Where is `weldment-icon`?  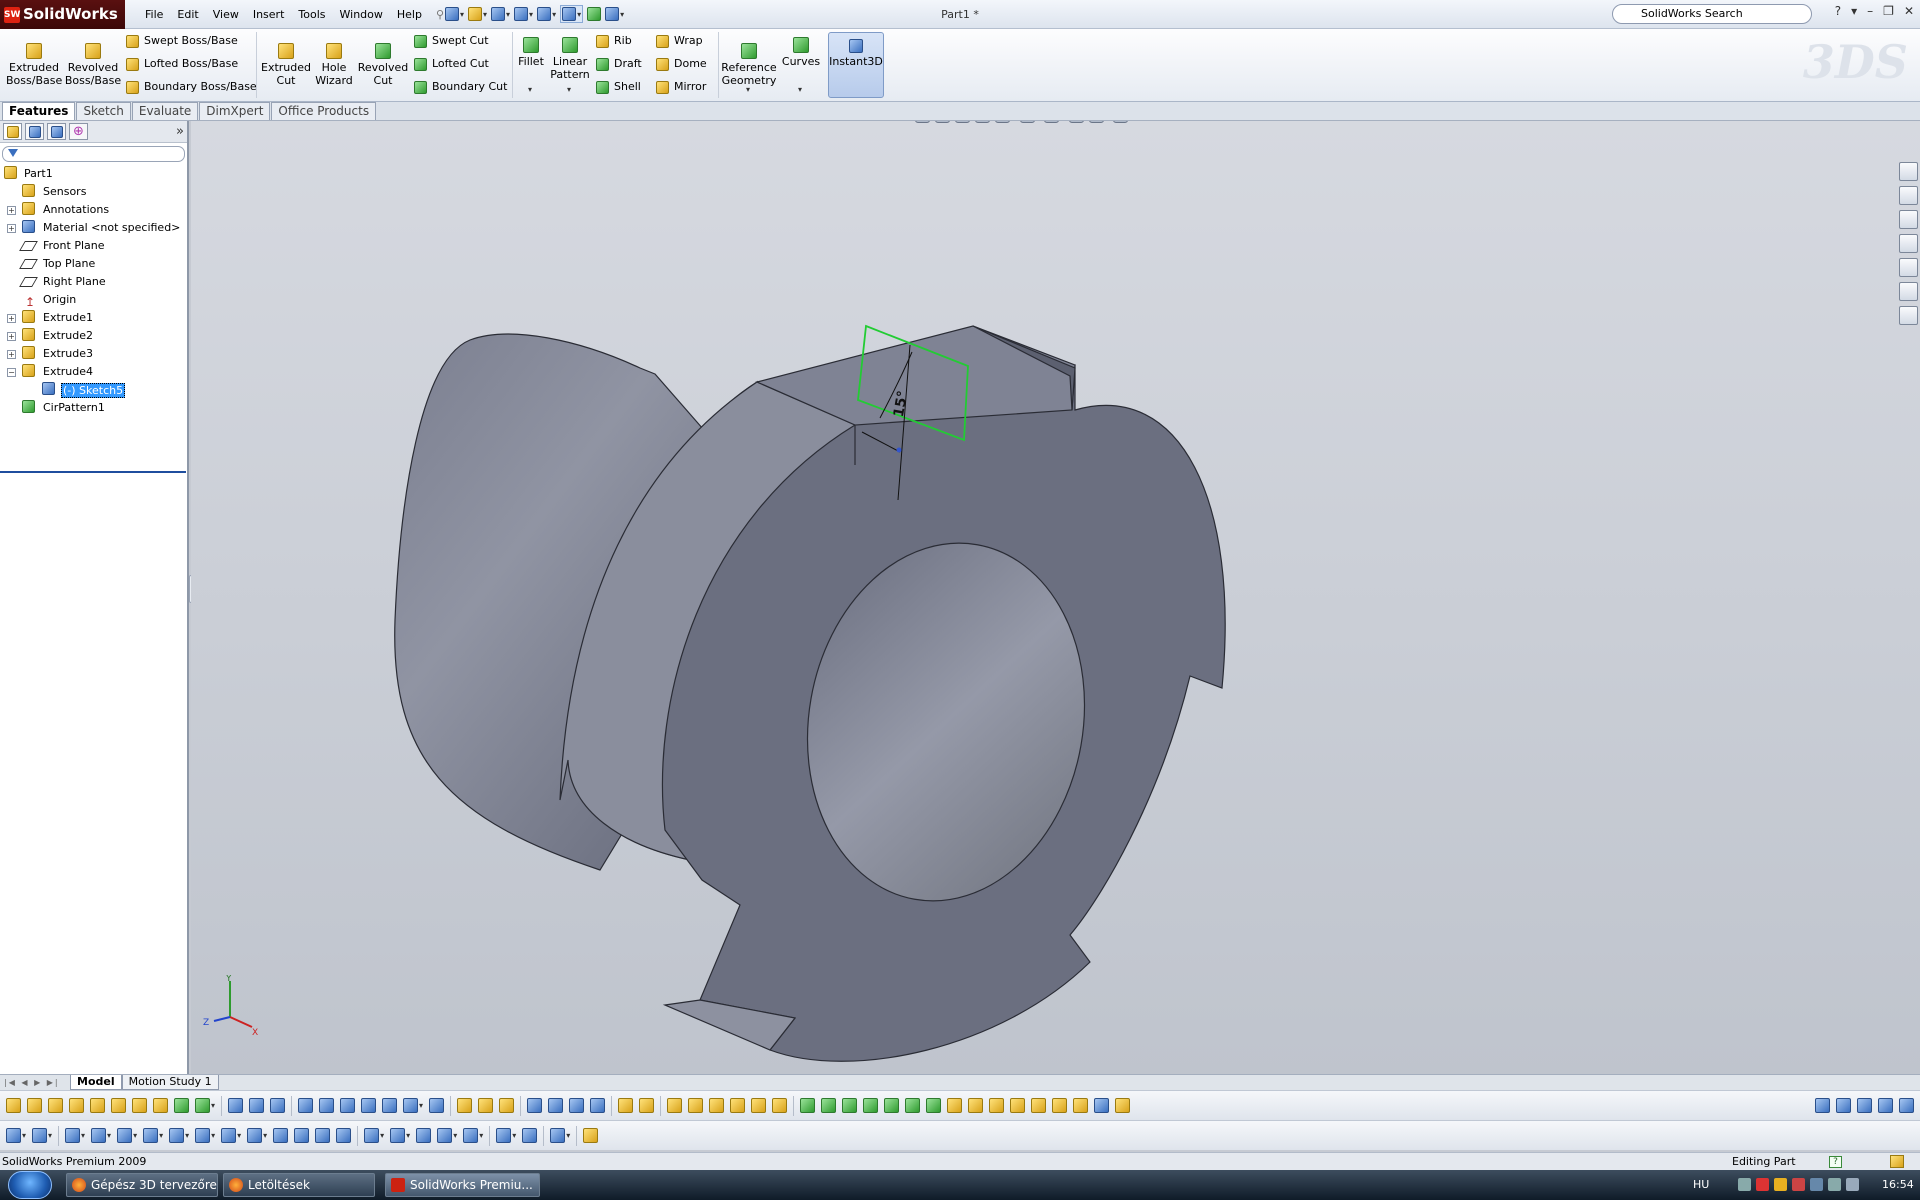
weldment-icon is located at coordinates (278, 1105).